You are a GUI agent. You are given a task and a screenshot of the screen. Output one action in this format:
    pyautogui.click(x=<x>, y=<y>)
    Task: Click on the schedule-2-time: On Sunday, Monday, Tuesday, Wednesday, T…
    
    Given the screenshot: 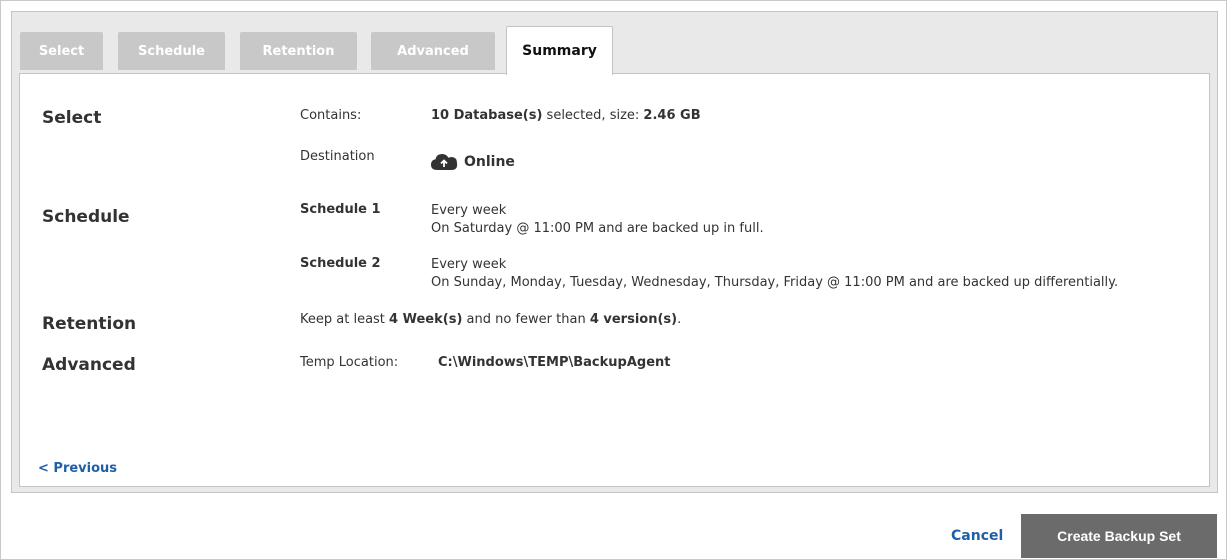 What is the action you would take?
    pyautogui.click(x=775, y=282)
    